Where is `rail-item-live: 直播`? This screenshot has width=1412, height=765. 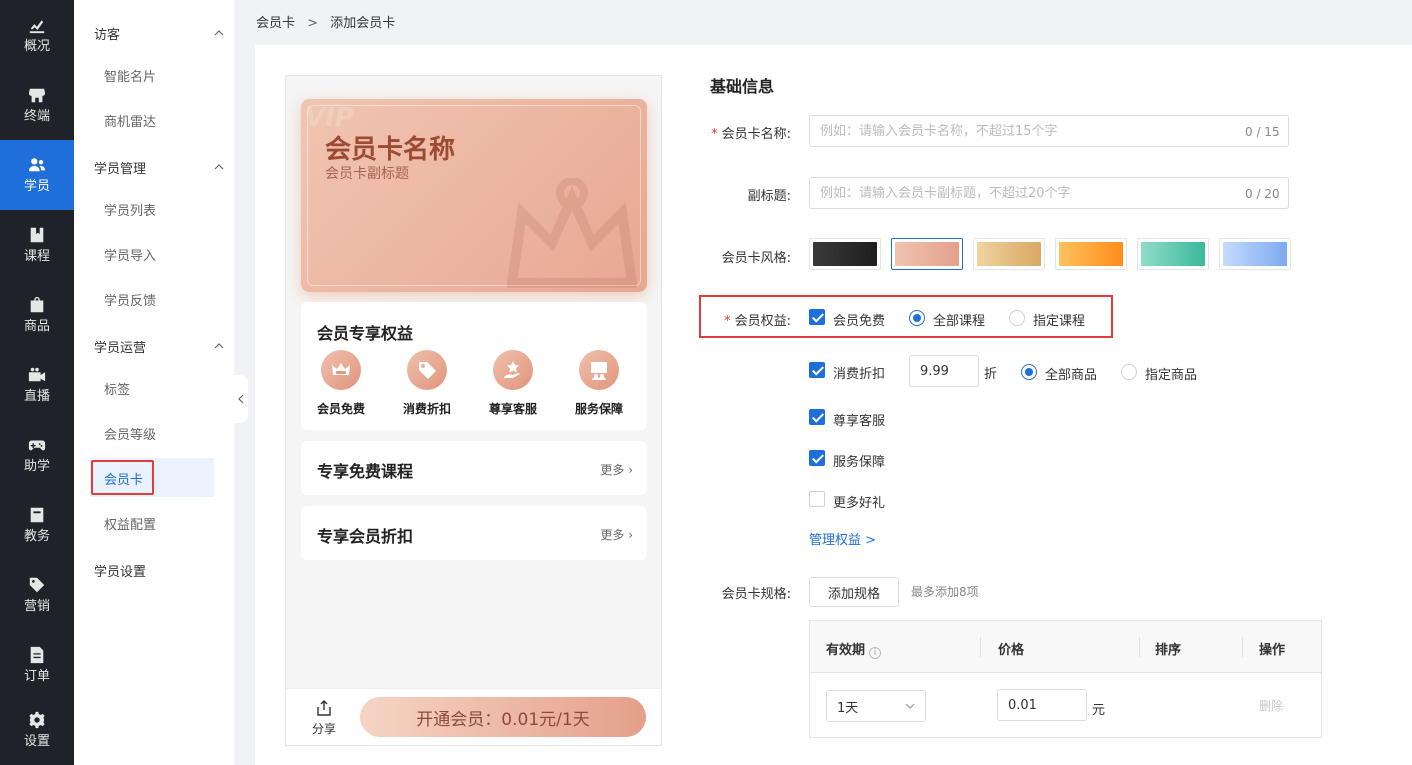 rail-item-live: 直播 is located at coordinates (37, 385).